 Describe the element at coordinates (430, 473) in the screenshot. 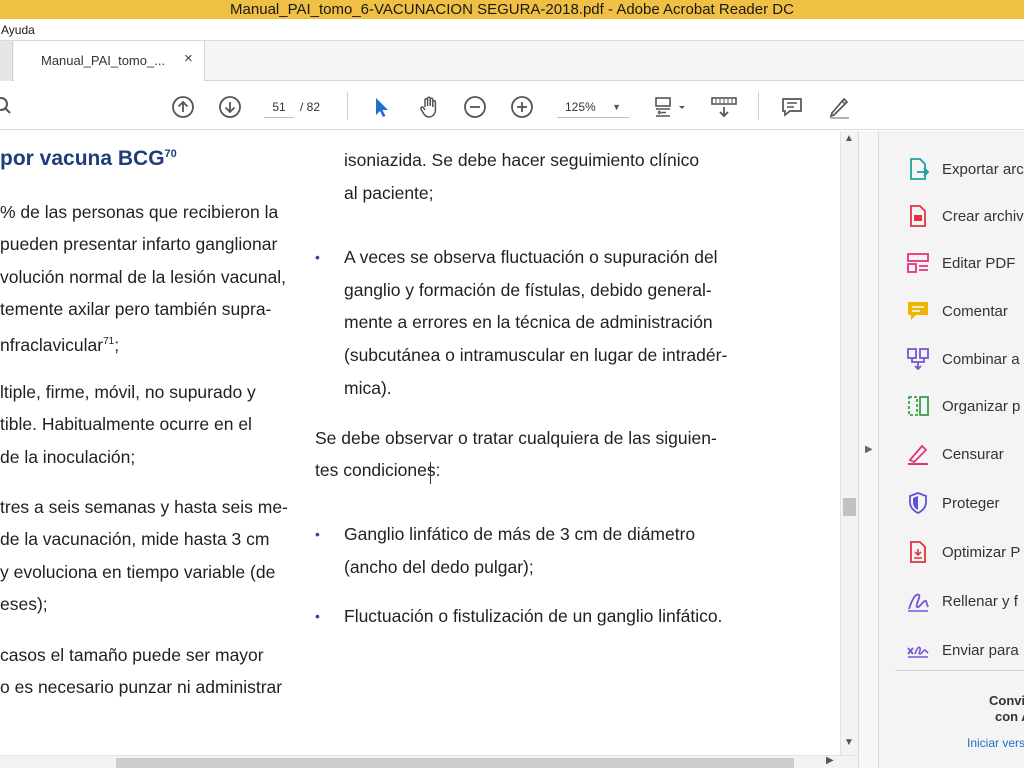

I see `text-cursor` at that location.